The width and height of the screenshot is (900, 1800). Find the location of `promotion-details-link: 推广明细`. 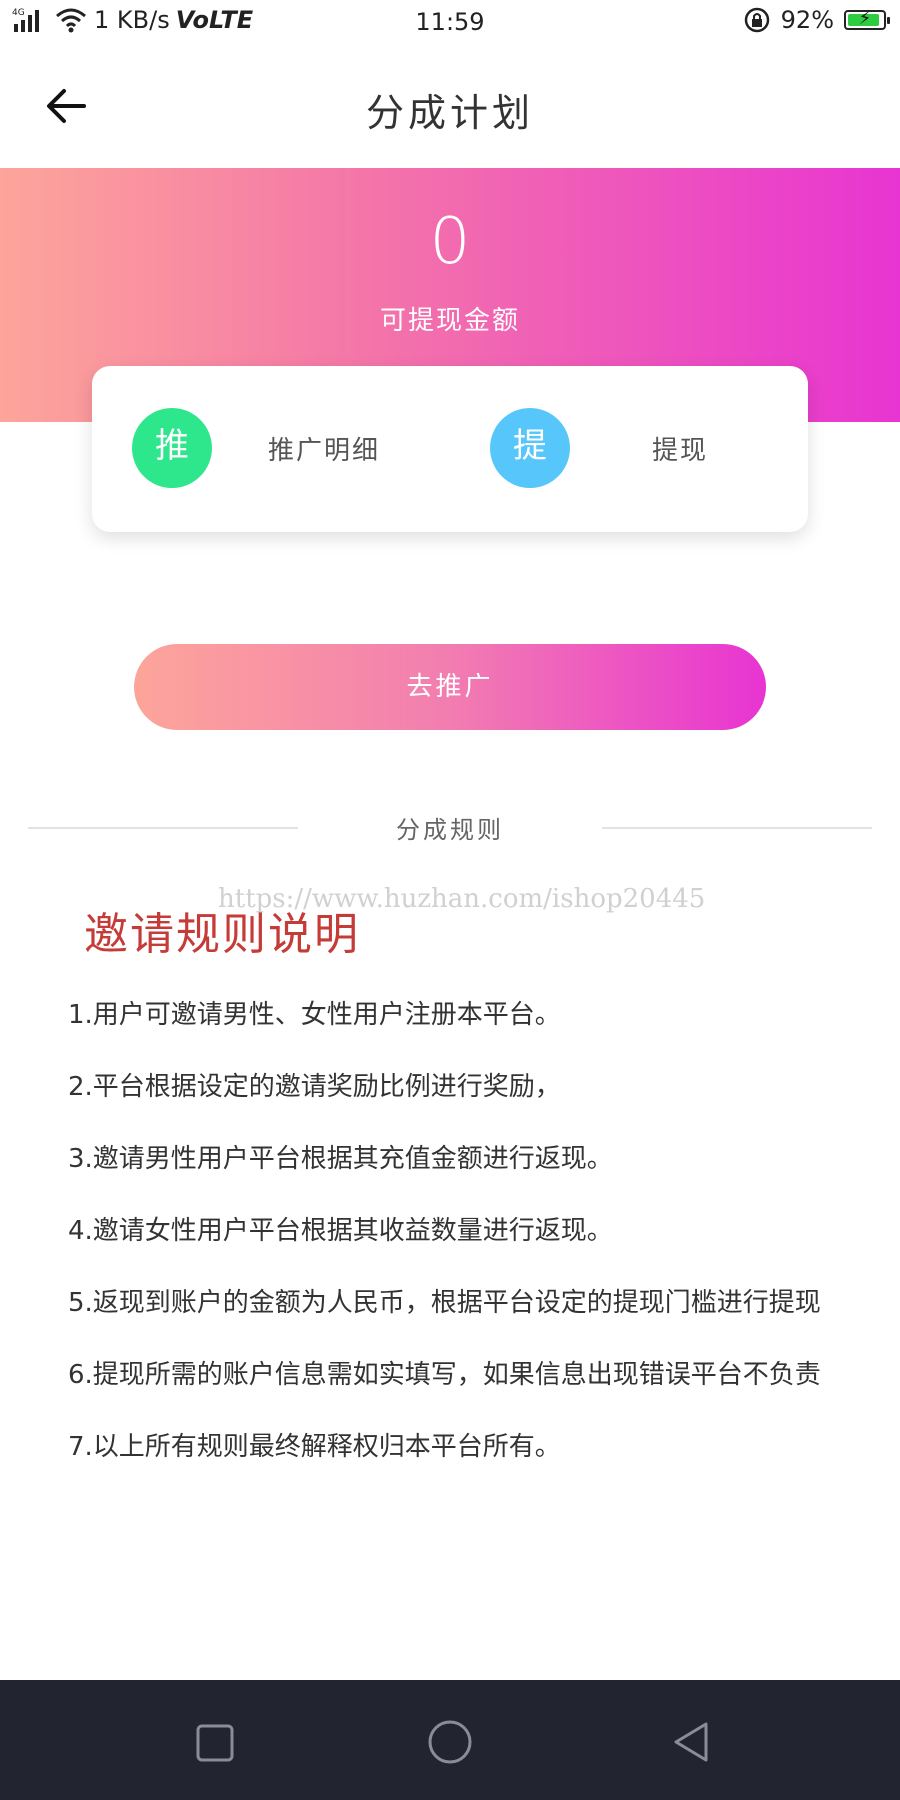

promotion-details-link: 推广明细 is located at coordinates (324, 448).